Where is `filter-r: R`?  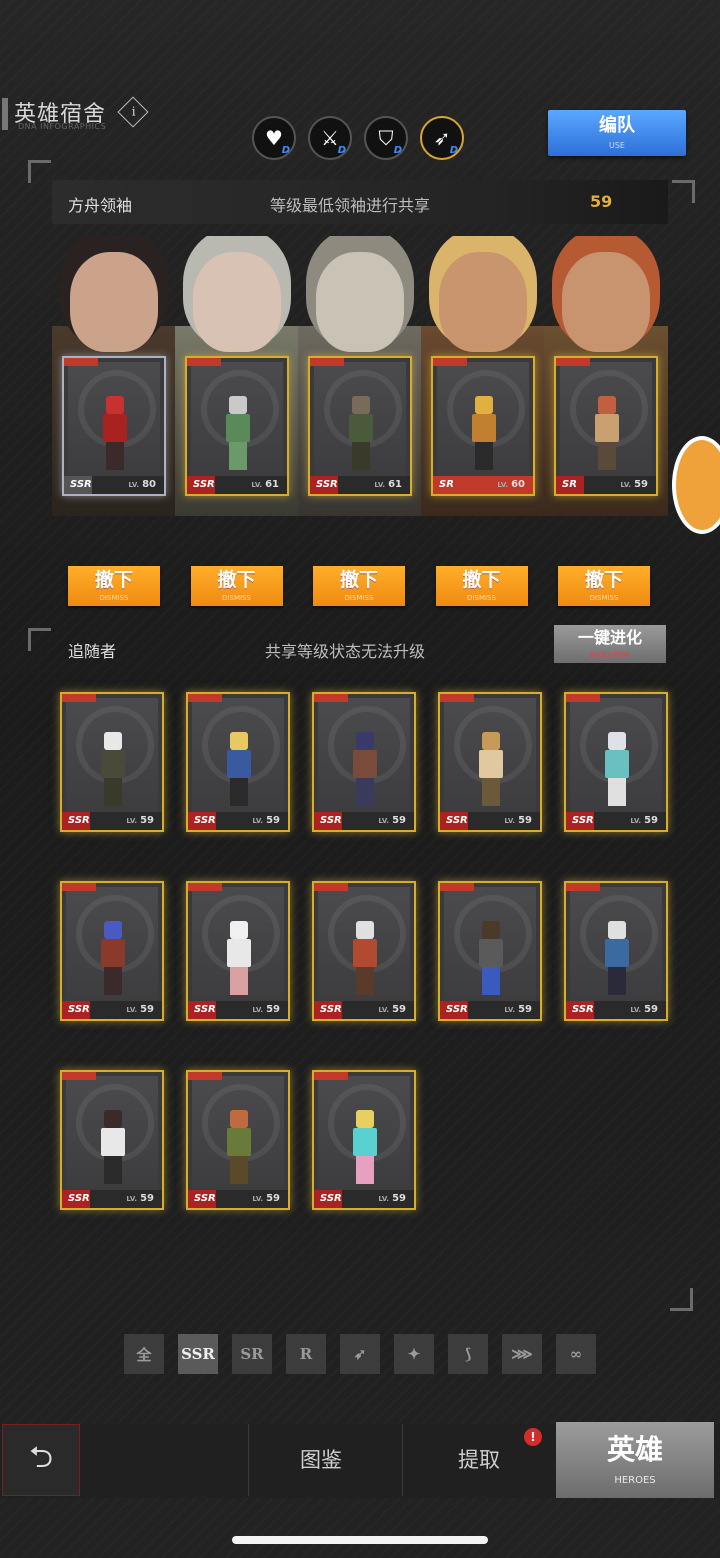 filter-r: R is located at coordinates (306, 1354).